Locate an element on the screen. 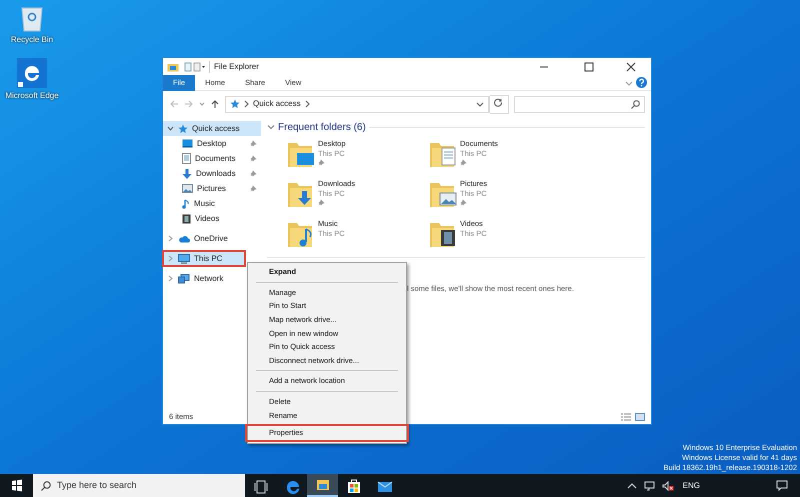  nav-item: OneDrive is located at coordinates (212, 238).